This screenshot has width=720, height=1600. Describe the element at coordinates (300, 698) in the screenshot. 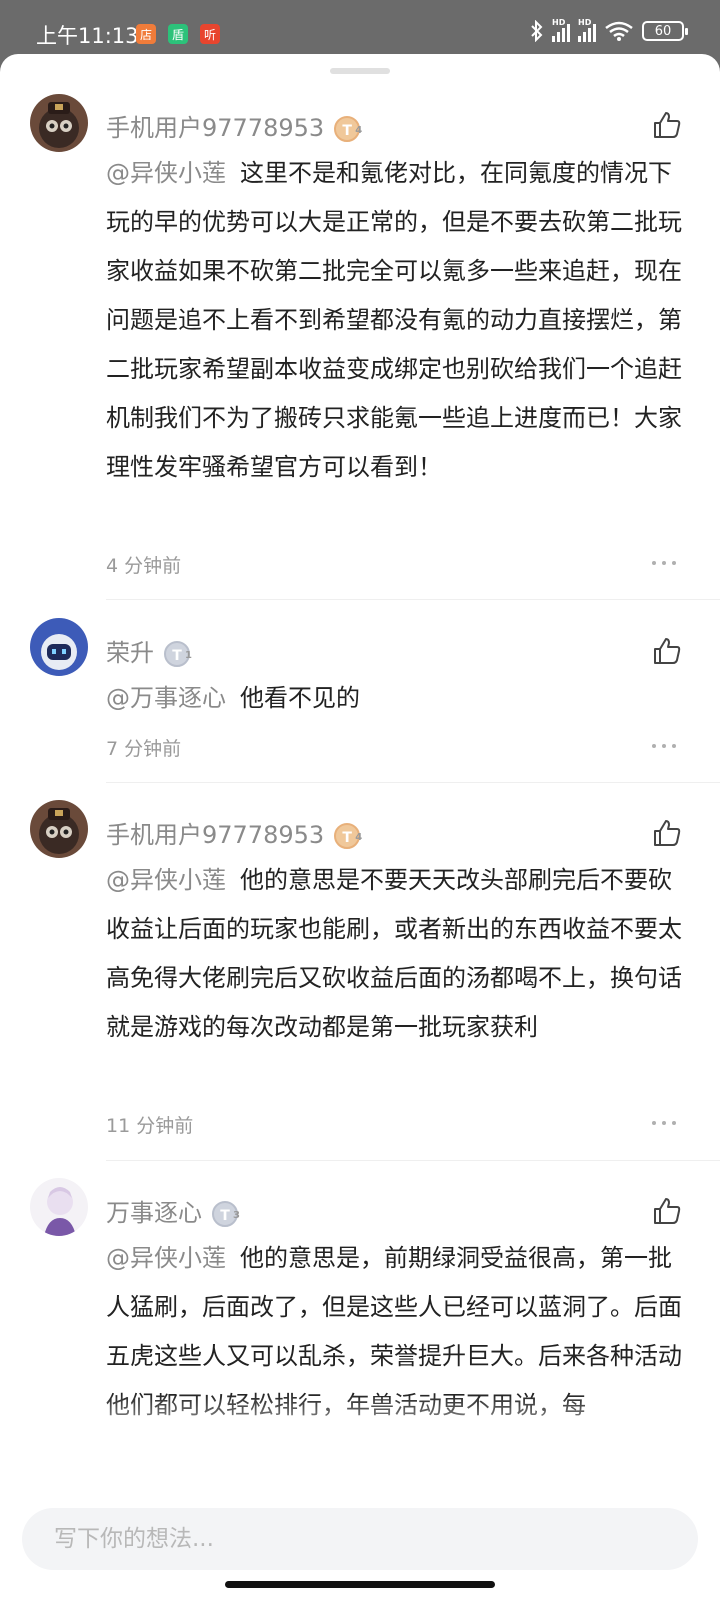

I see `comment-text: 他看不见的` at that location.